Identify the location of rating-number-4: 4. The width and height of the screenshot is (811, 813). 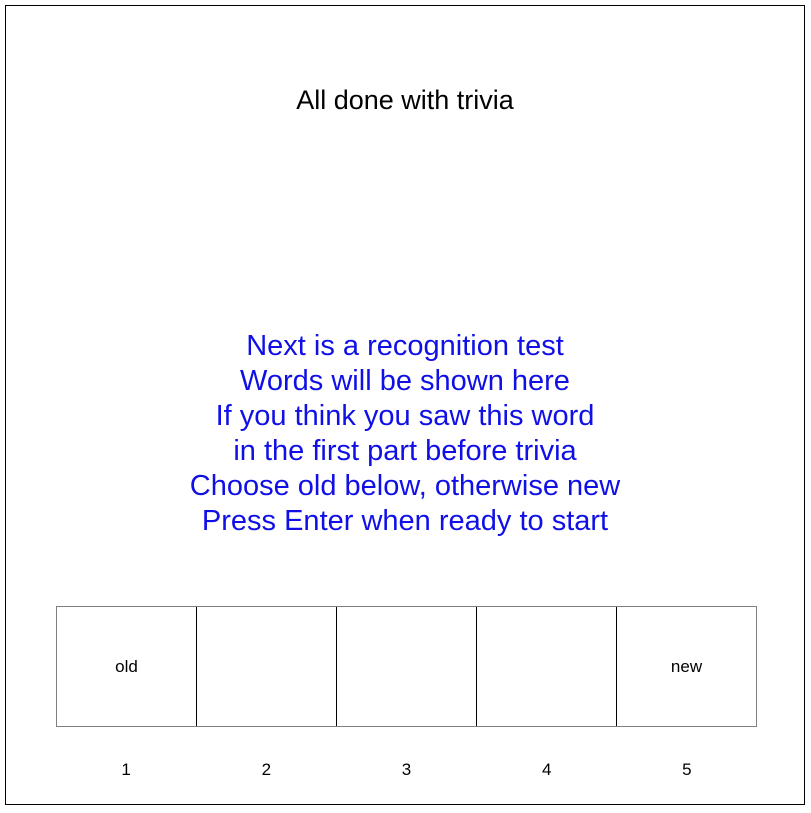
(546, 769).